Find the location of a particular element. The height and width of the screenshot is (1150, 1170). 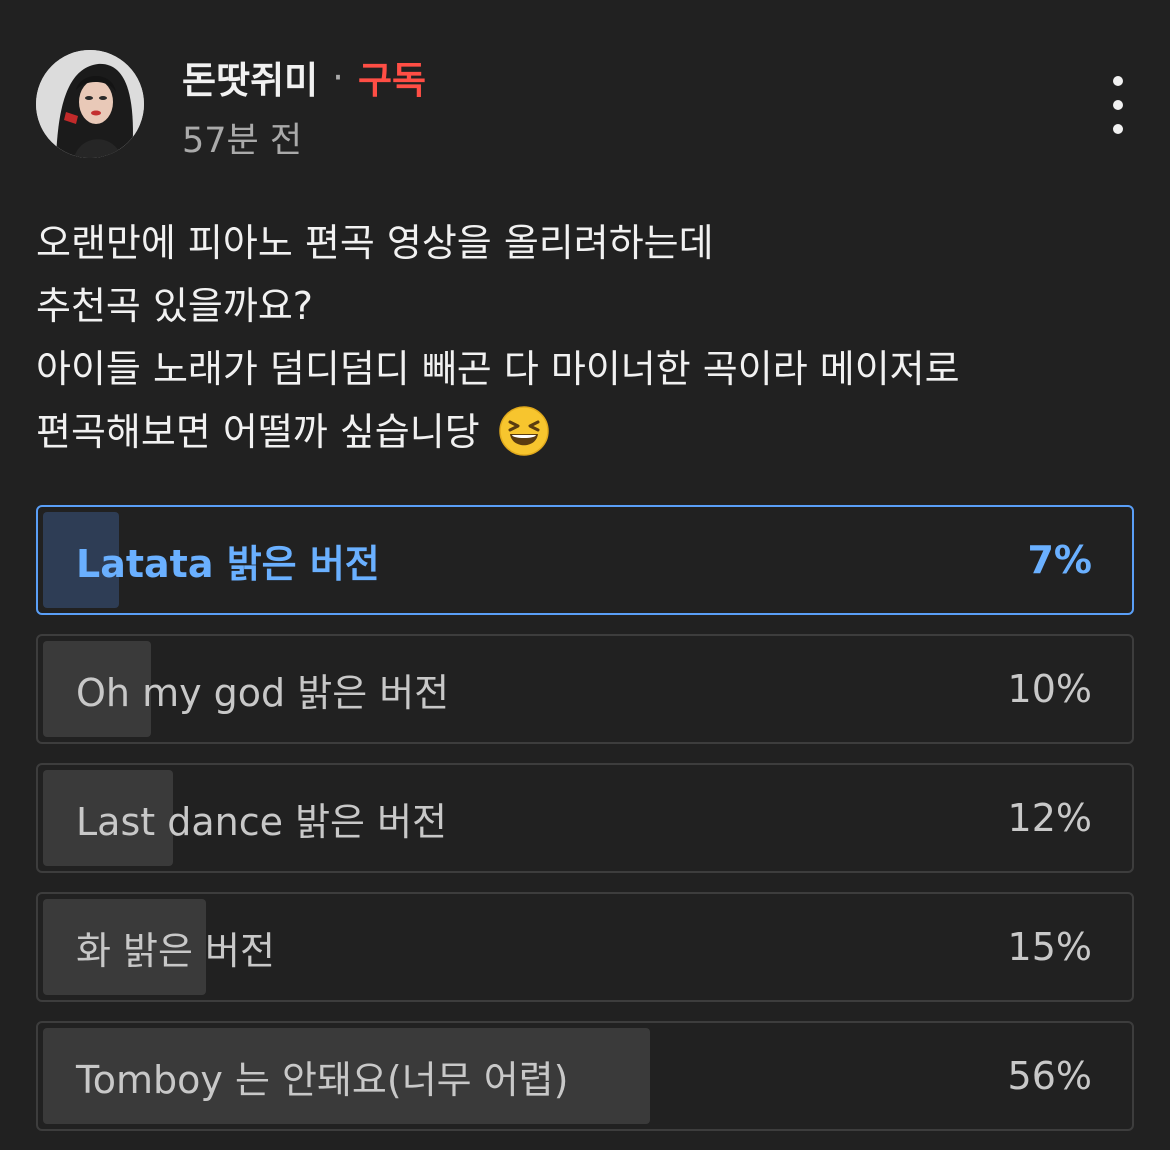

poll-option: Oh my god 밝은 버전 10% is located at coordinates (585, 689).